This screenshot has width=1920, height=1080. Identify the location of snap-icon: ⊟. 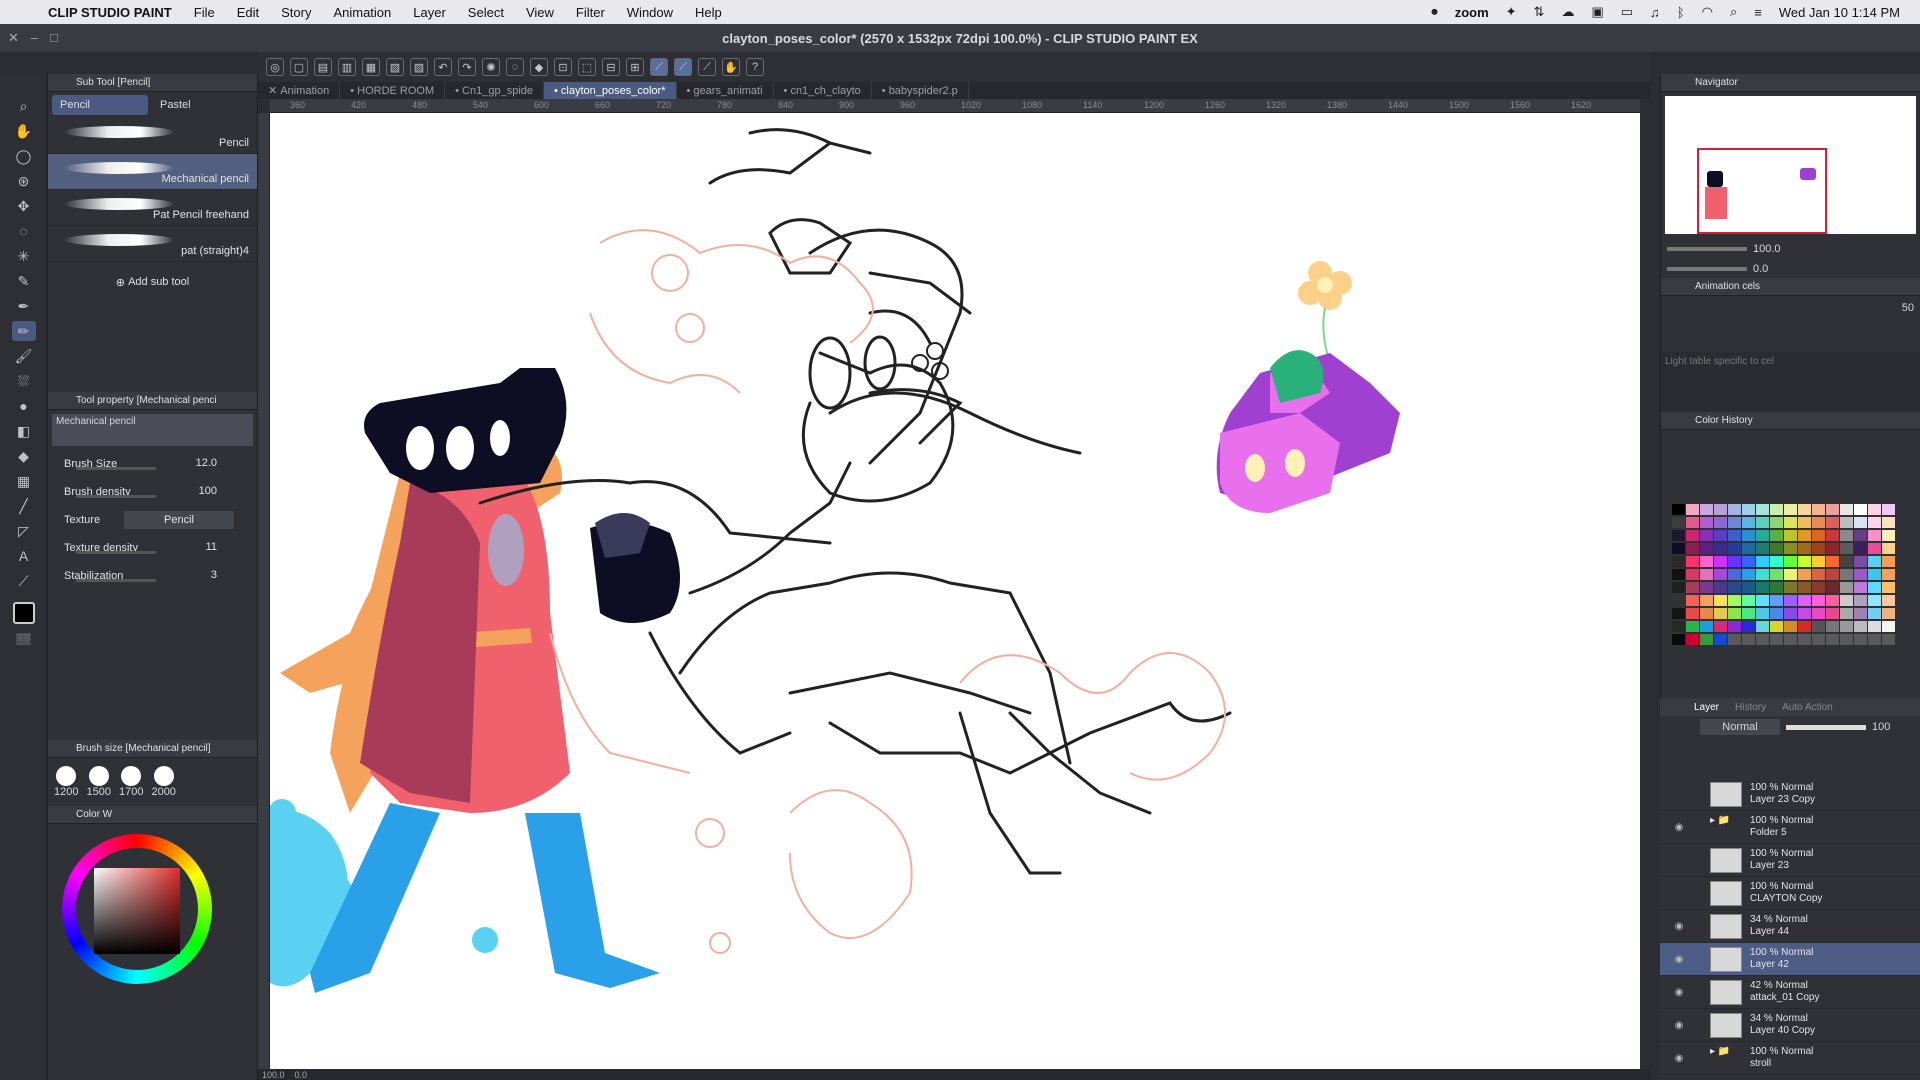
(611, 67).